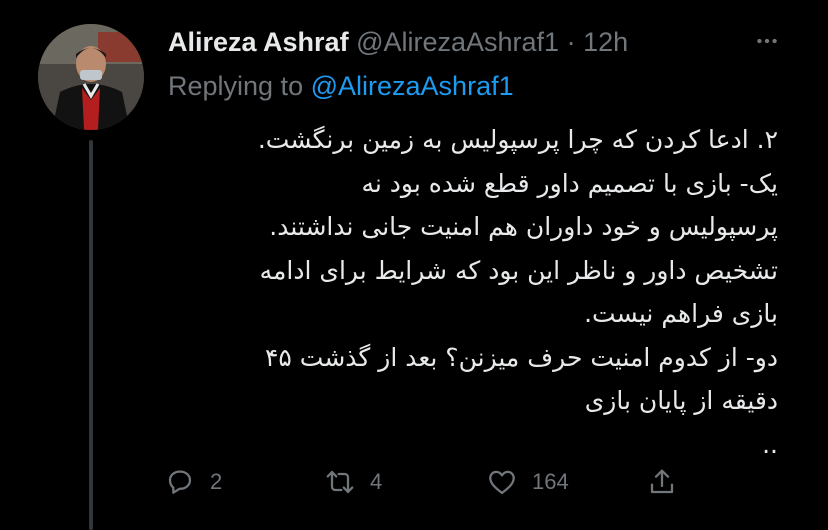 The image size is (828, 530). I want to click on retweet-button: 4, so click(353, 482).